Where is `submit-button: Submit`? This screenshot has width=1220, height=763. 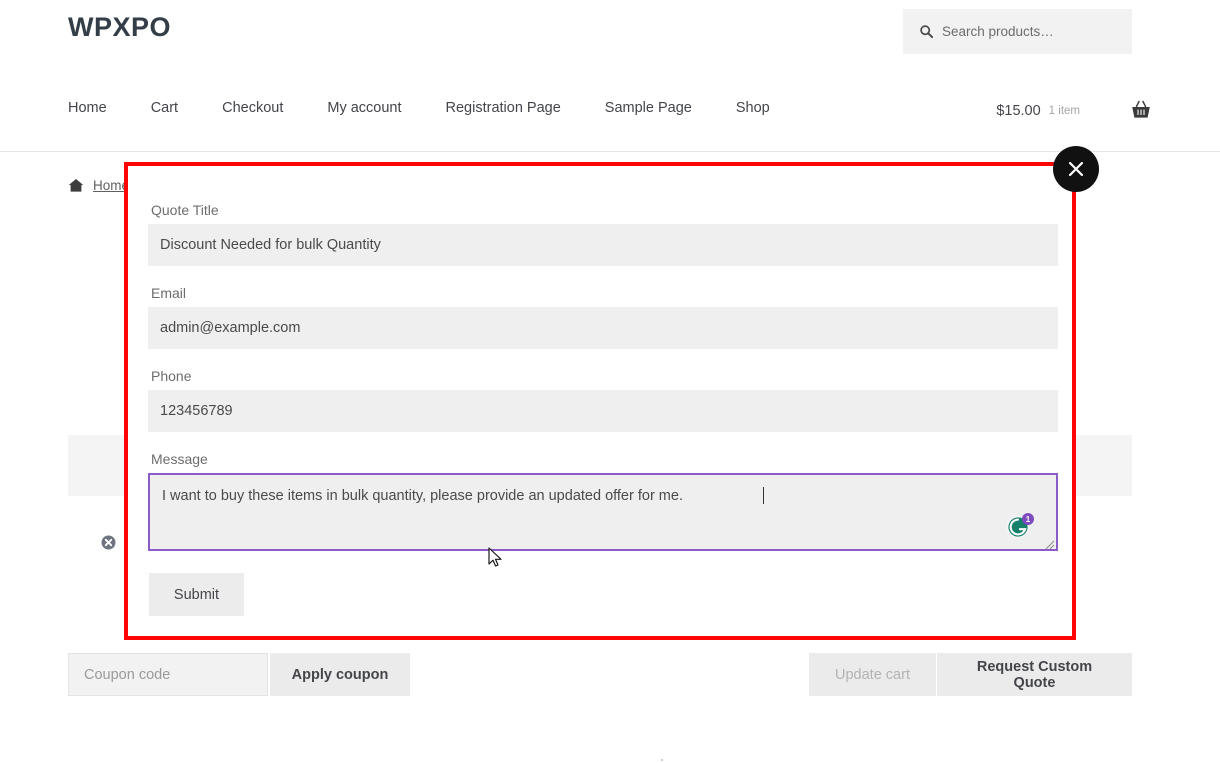
submit-button: Submit is located at coordinates (196, 594).